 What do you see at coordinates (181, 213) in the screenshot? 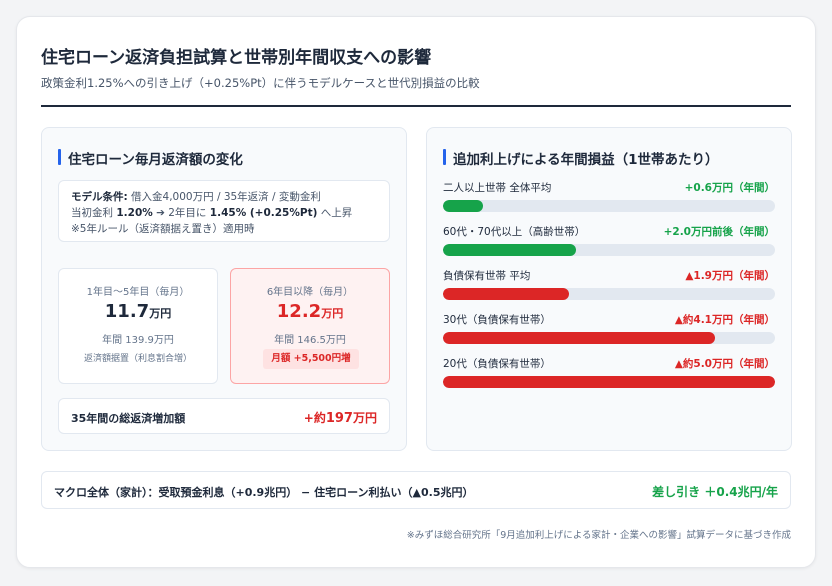
I see `rate-mid: ➔ 2年目に` at bounding box center [181, 213].